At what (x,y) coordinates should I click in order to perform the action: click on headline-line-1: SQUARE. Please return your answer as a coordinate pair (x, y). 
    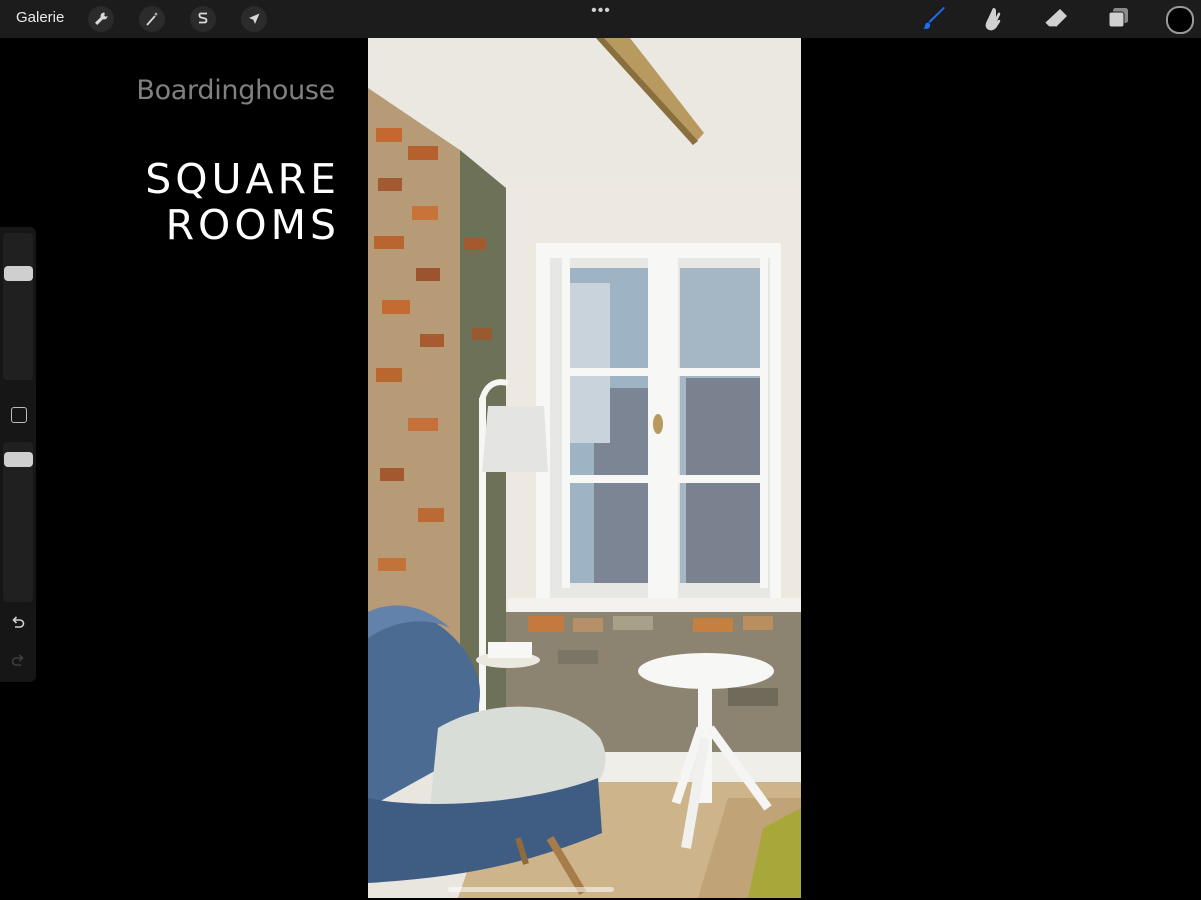
    Looking at the image, I should click on (242, 179).